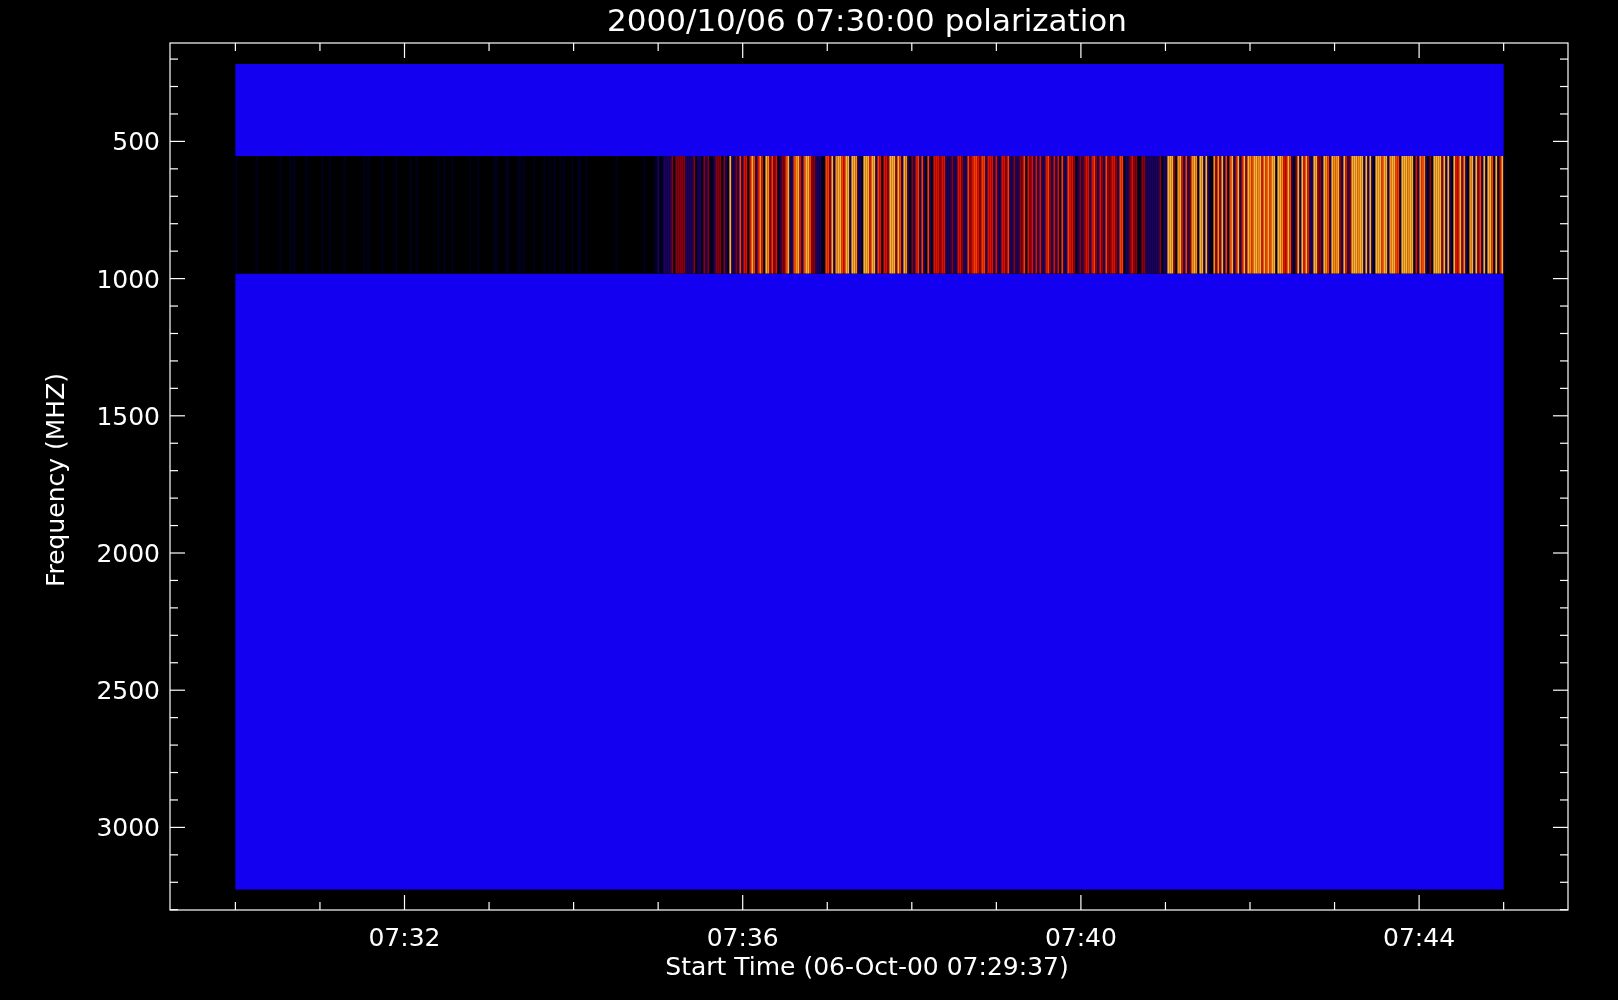  I want to click on x-tick-label: 07:32, so click(404, 937).